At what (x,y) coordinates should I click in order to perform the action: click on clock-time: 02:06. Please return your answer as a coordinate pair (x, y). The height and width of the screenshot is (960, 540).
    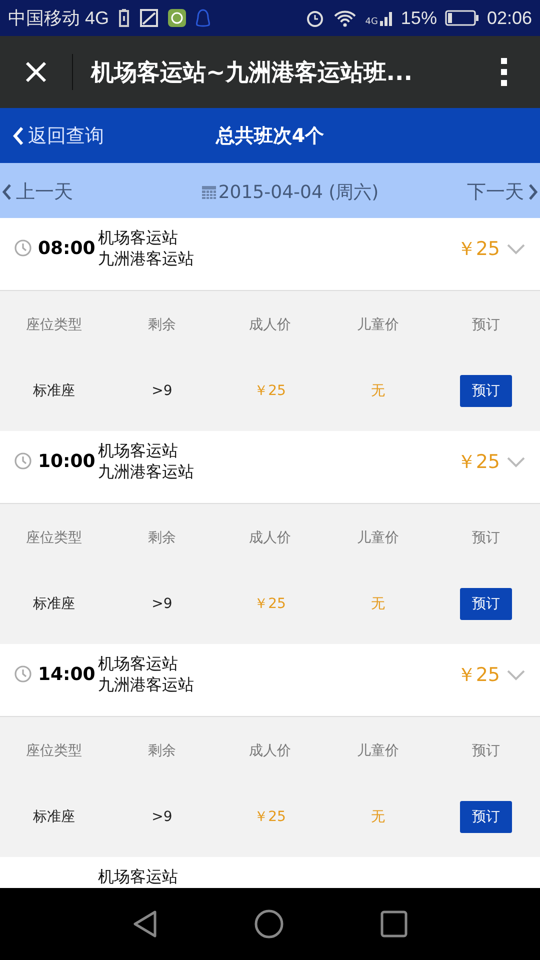
    Looking at the image, I should click on (509, 18).